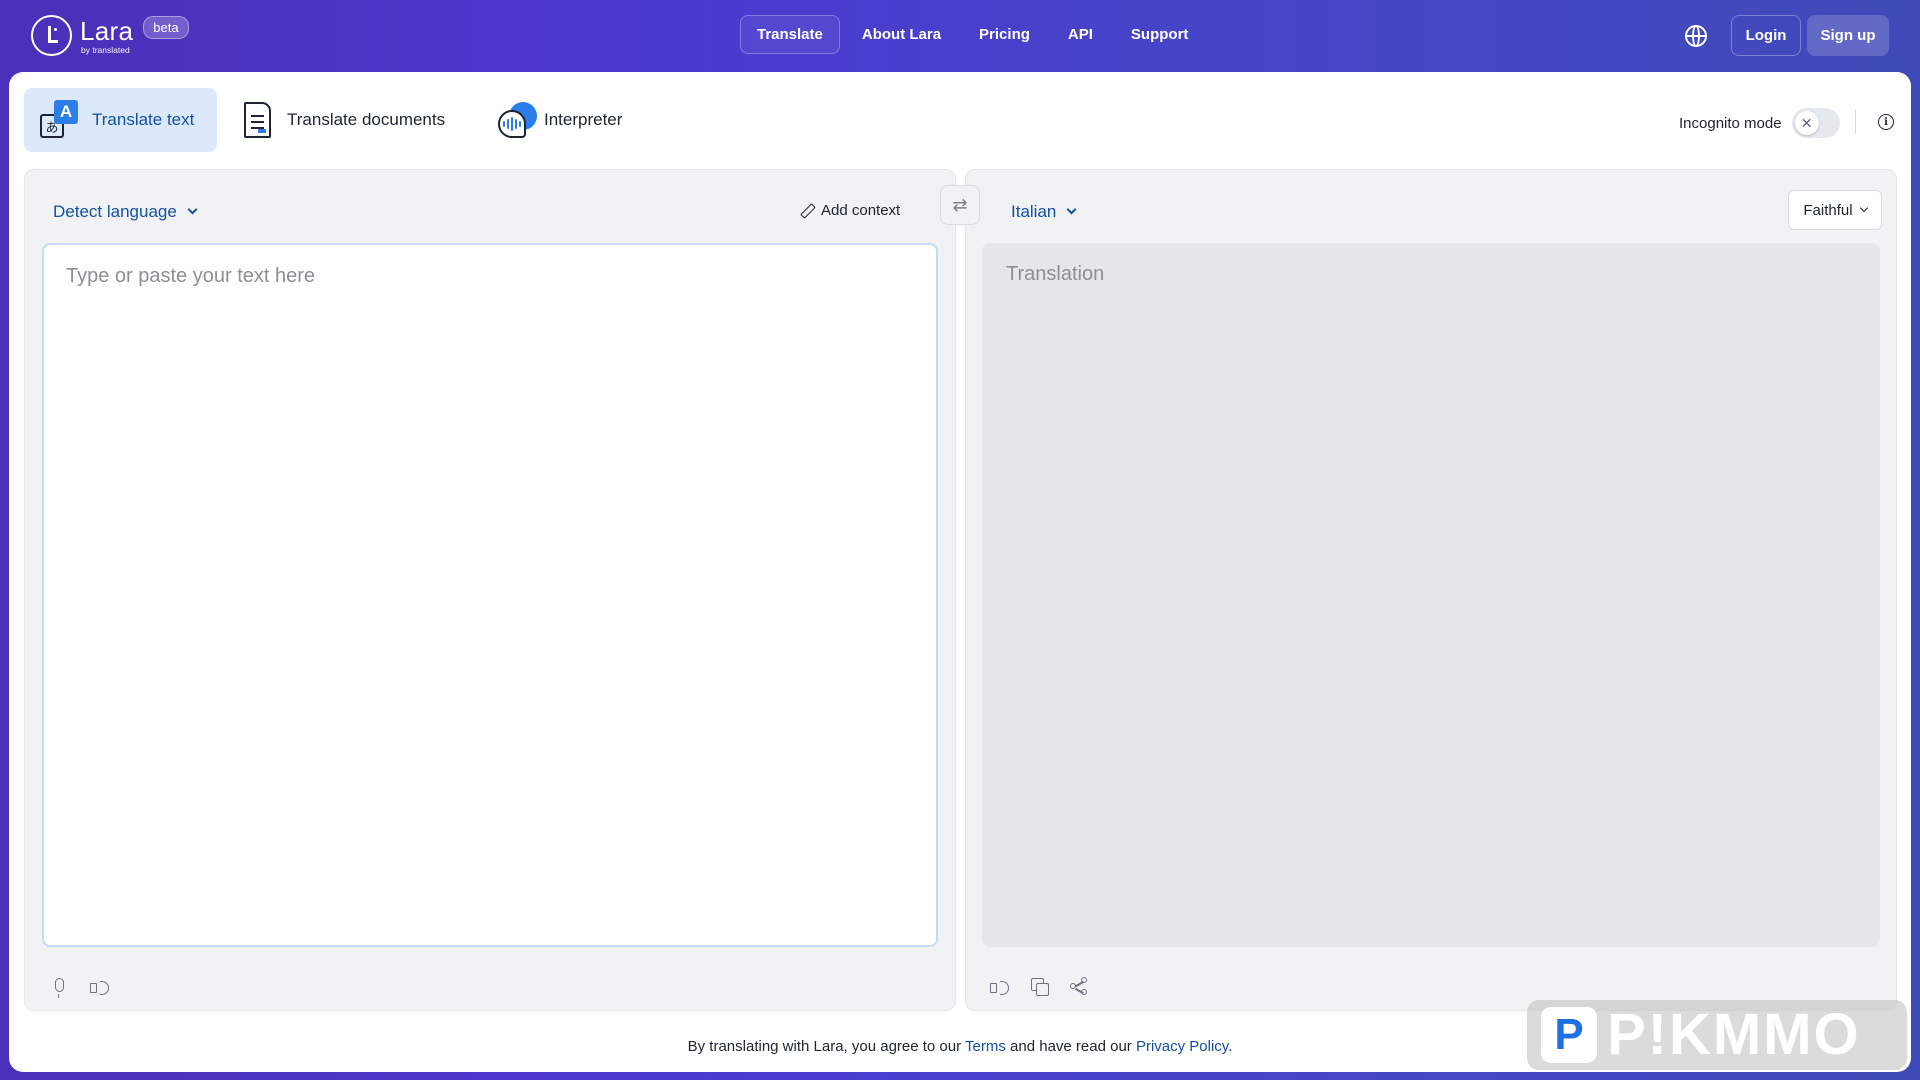  I want to click on login-button: Login, so click(1766, 35).